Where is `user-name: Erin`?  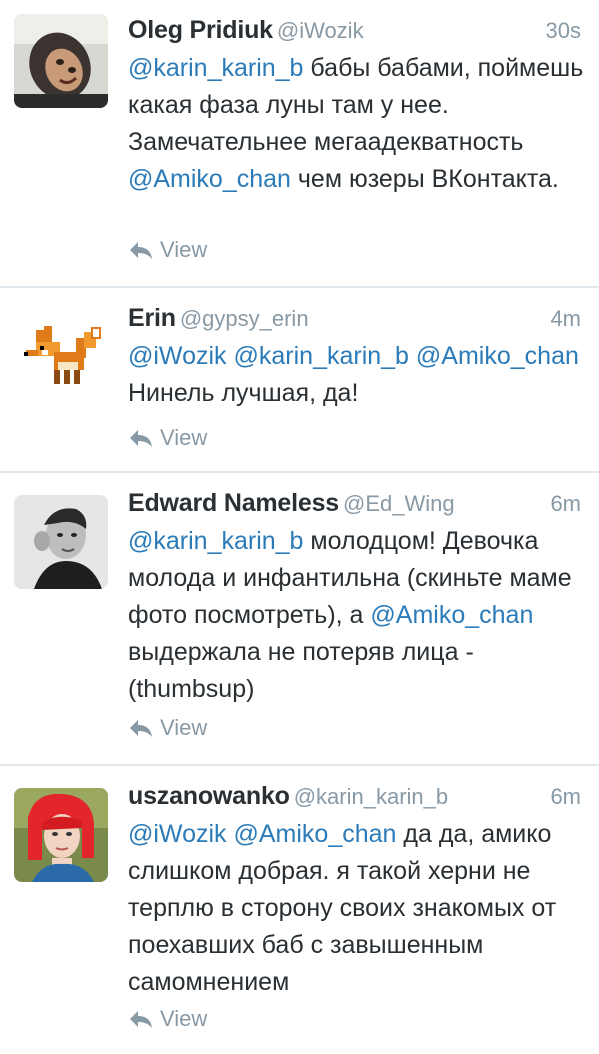
user-name: Erin is located at coordinates (152, 318).